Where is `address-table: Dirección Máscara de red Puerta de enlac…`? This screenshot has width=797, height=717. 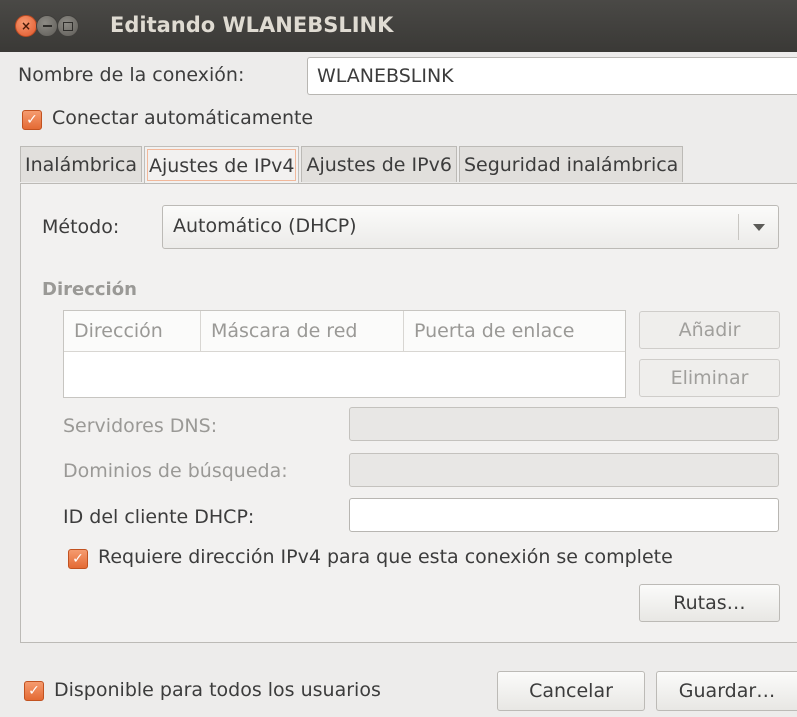
address-table: Dirección Máscara de red Puerta de enlac… is located at coordinates (344, 354).